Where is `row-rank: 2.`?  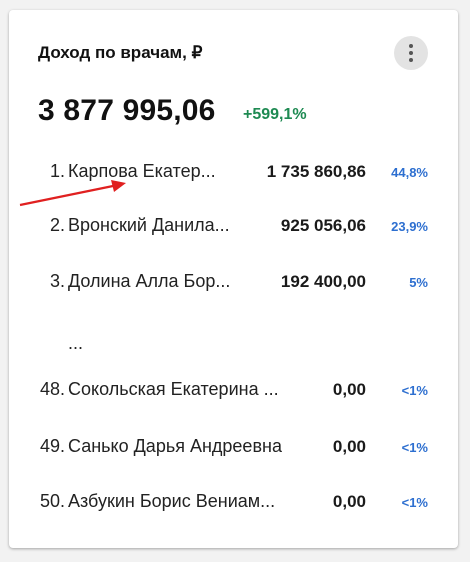
row-rank: 2. is located at coordinates (57, 225).